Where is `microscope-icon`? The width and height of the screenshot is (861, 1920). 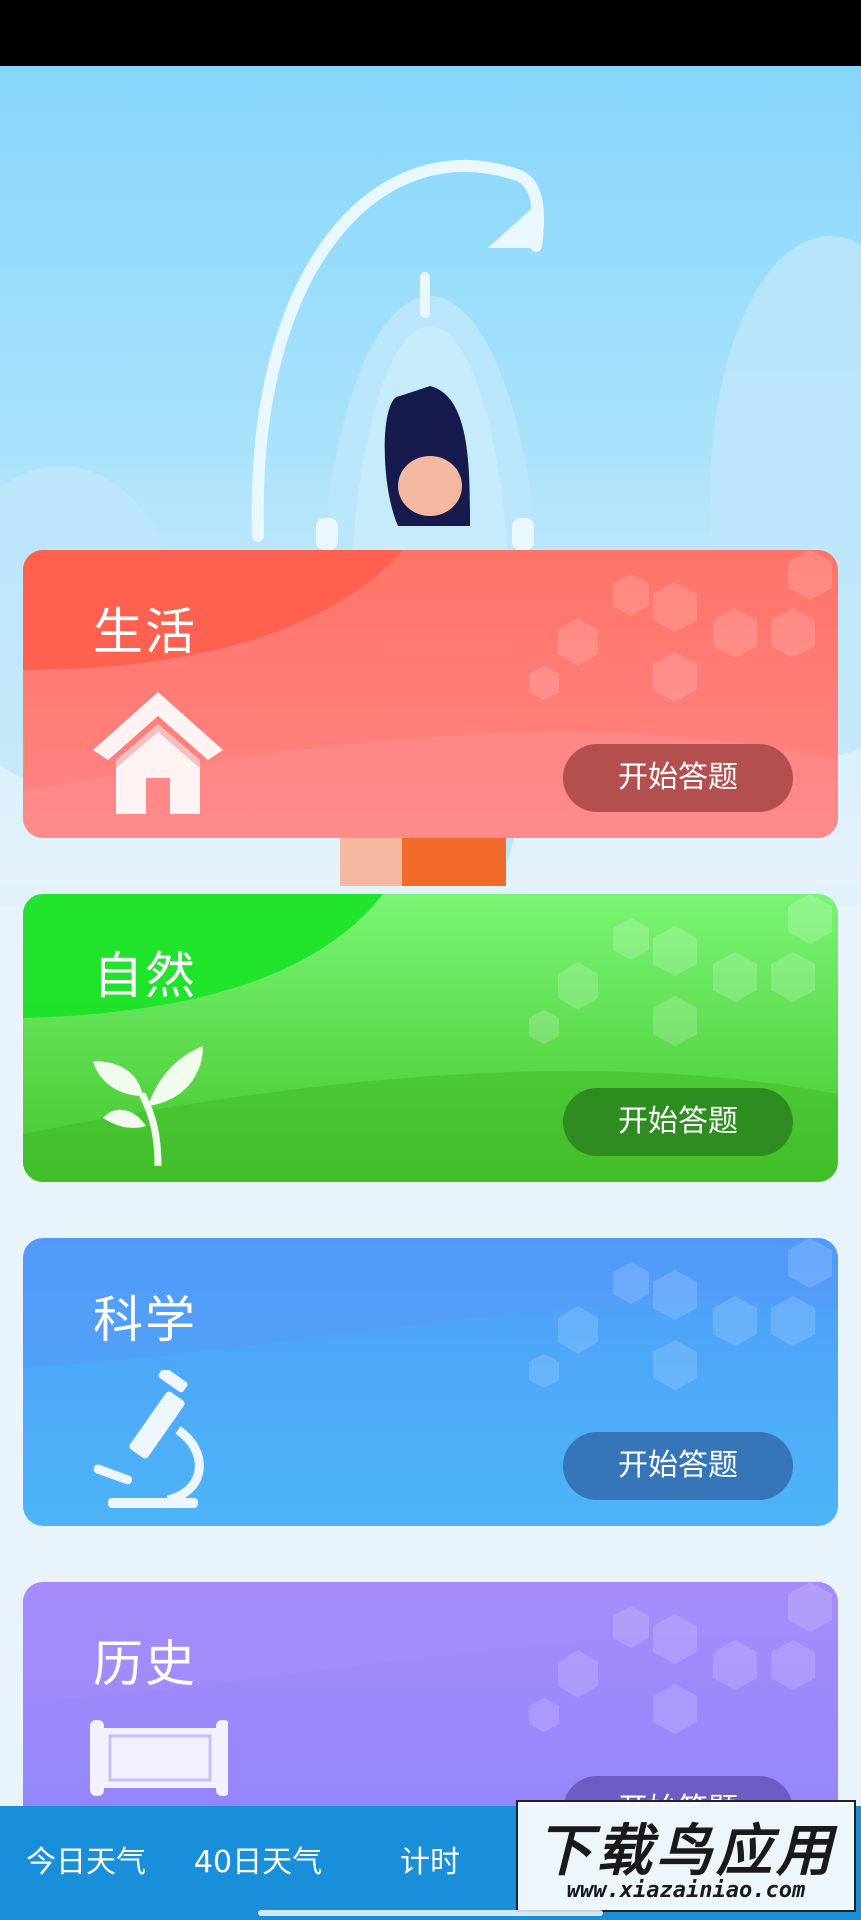 microscope-icon is located at coordinates (148, 1439).